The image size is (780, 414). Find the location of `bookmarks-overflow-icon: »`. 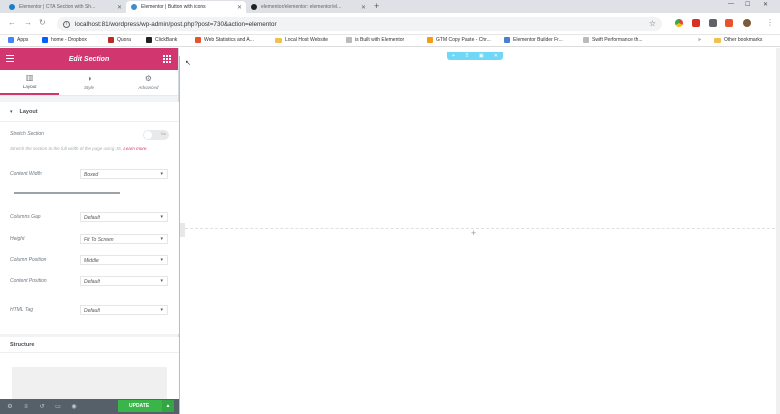

bookmarks-overflow-icon: » is located at coordinates (699, 40).